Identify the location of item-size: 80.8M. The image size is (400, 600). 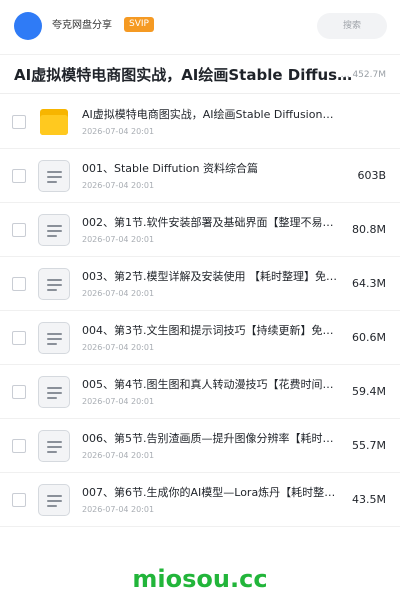
(369, 229).